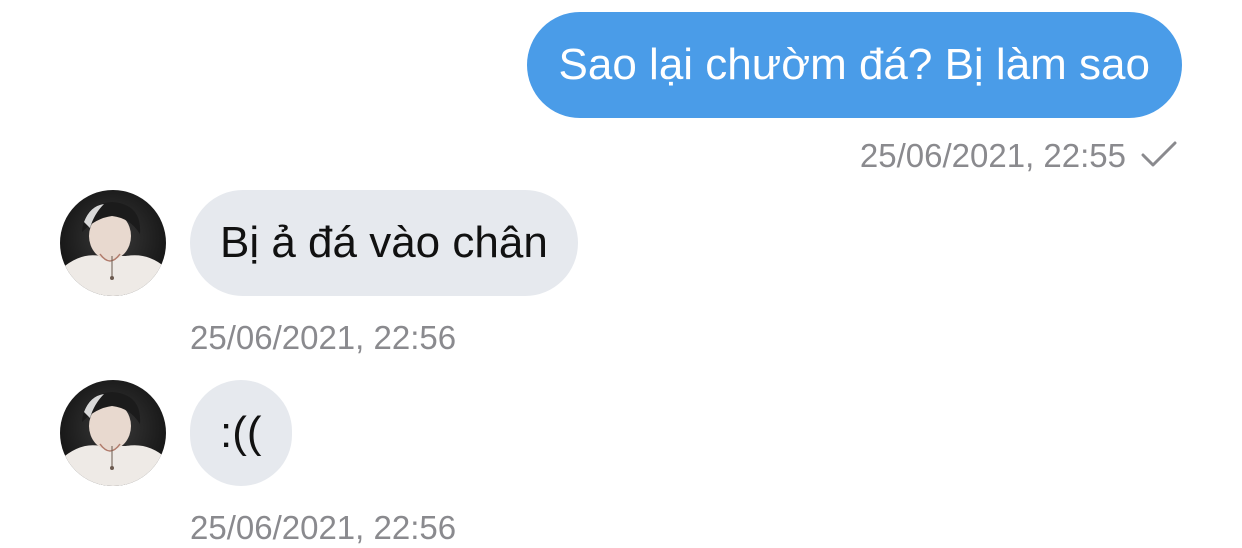 Image resolution: width=1242 pixels, height=548 pixels. I want to click on checkmark-icon, so click(1159, 154).